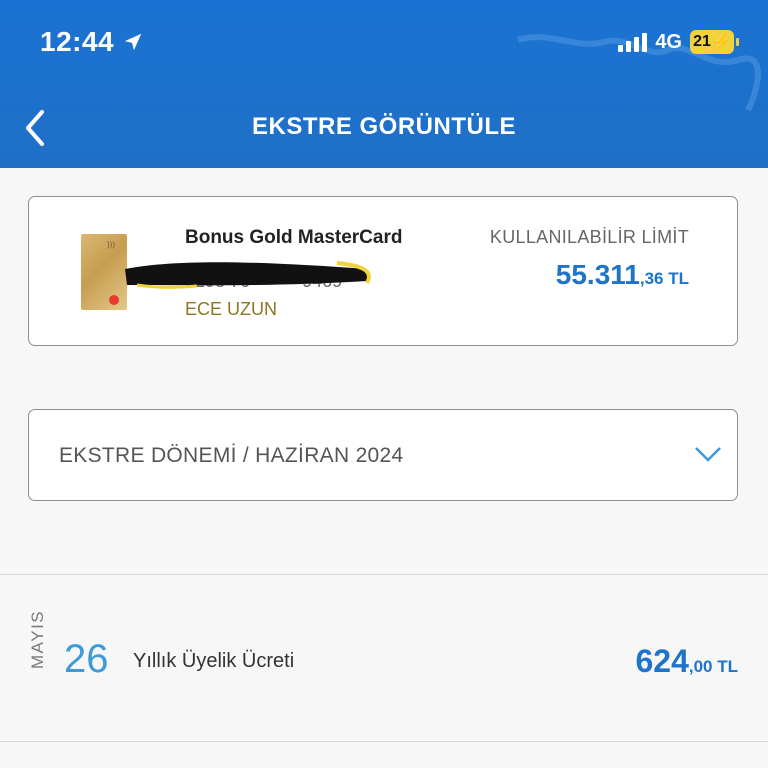 This screenshot has height=768, width=768. I want to click on card-owner: ECE UZUN, so click(231, 309).